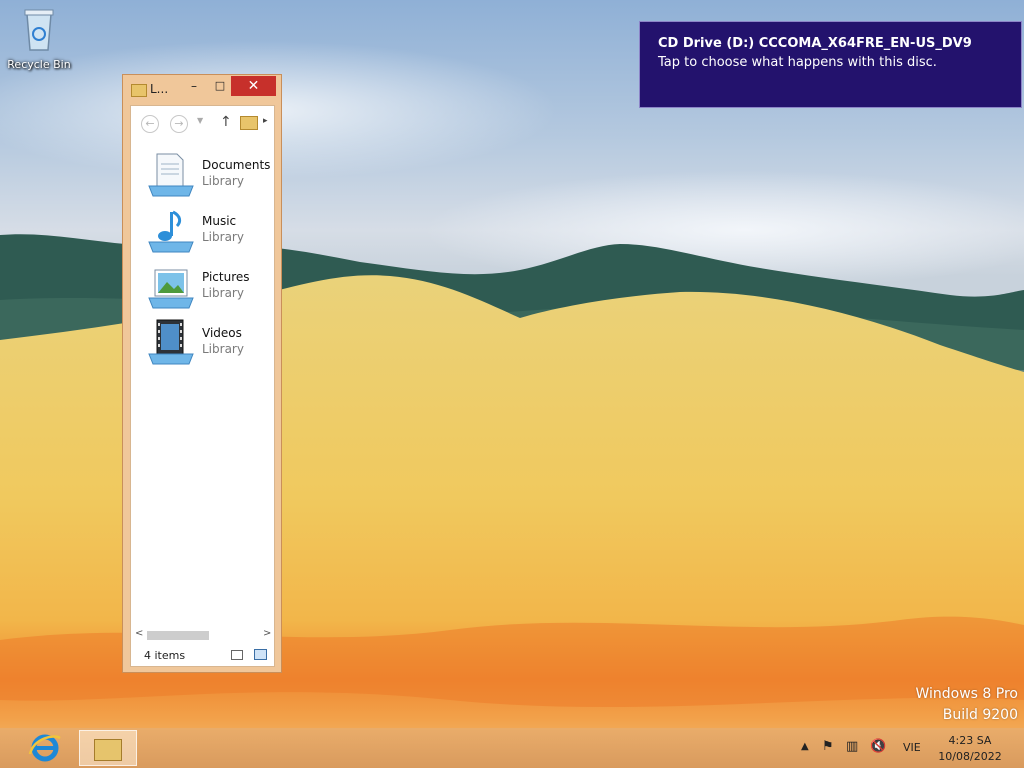 Image resolution: width=1024 pixels, height=768 pixels. I want to click on pictures-library-icon, so click(171, 289).